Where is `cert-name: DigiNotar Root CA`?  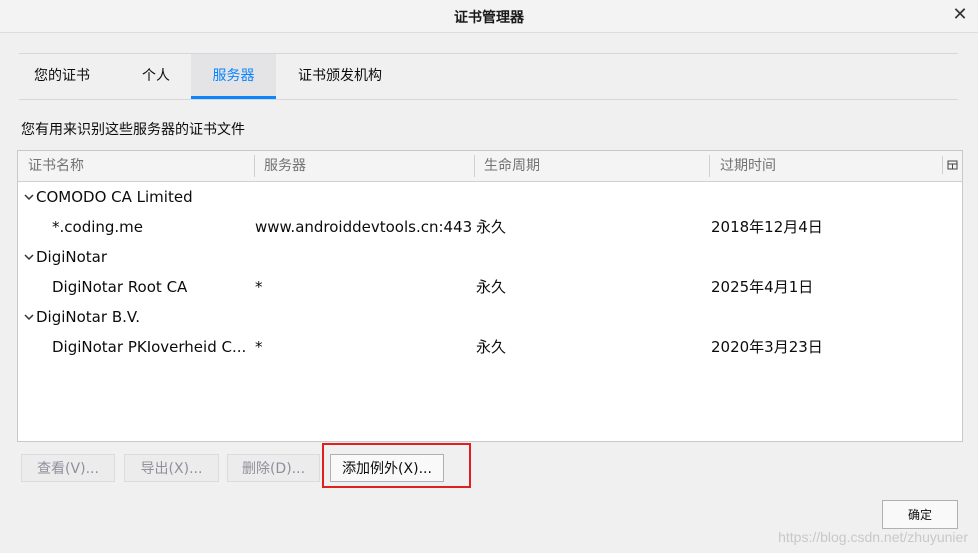
cert-name: DigiNotar Root CA is located at coordinates (120, 287).